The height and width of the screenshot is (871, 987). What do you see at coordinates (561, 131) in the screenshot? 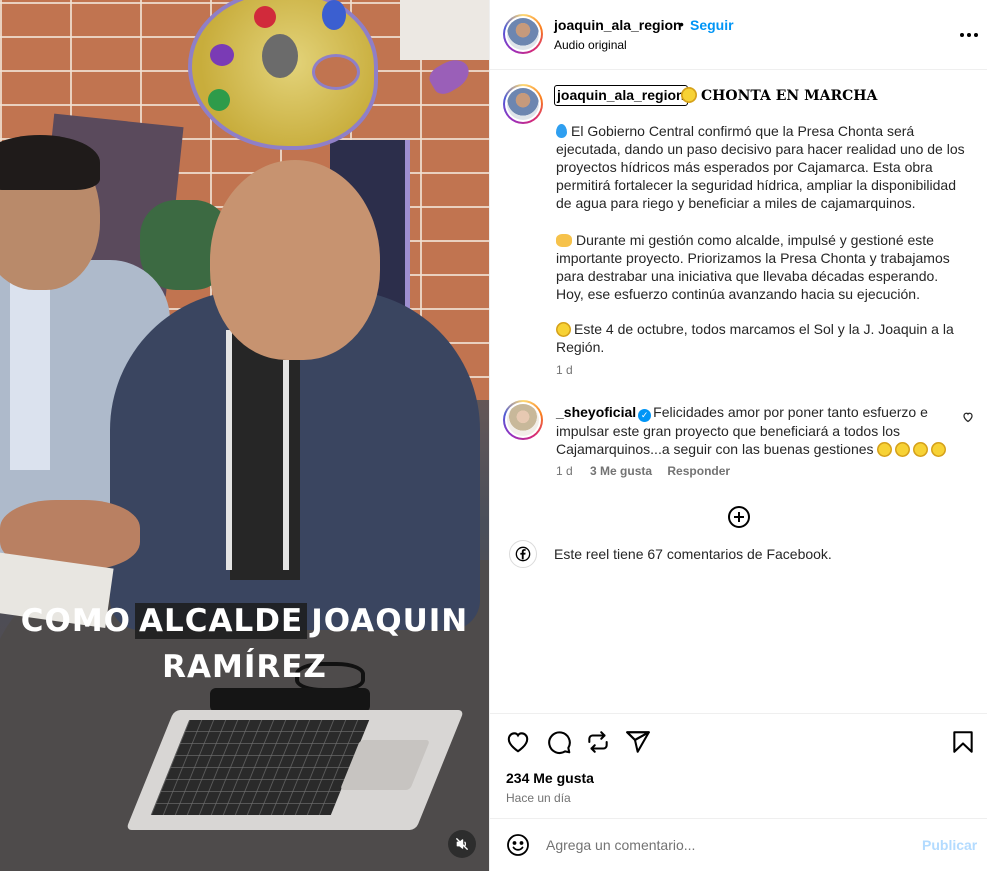
I see `droplet-emoji-icon` at bounding box center [561, 131].